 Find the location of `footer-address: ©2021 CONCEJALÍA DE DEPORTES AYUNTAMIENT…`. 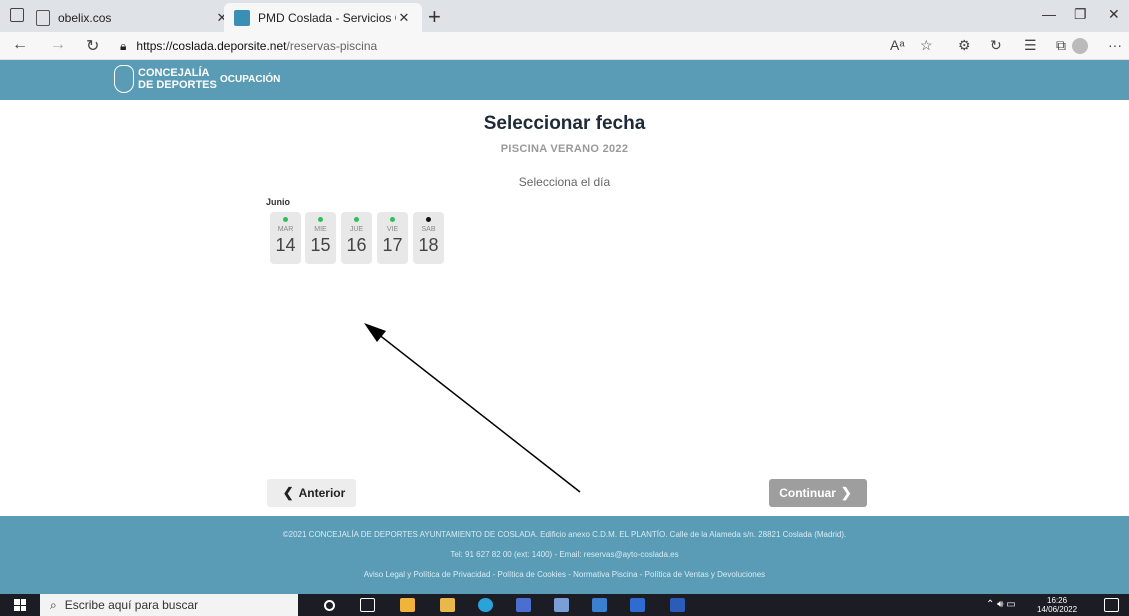

footer-address: ©2021 CONCEJALÍA DE DEPORTES AYUNTAMIENT… is located at coordinates (564, 534).